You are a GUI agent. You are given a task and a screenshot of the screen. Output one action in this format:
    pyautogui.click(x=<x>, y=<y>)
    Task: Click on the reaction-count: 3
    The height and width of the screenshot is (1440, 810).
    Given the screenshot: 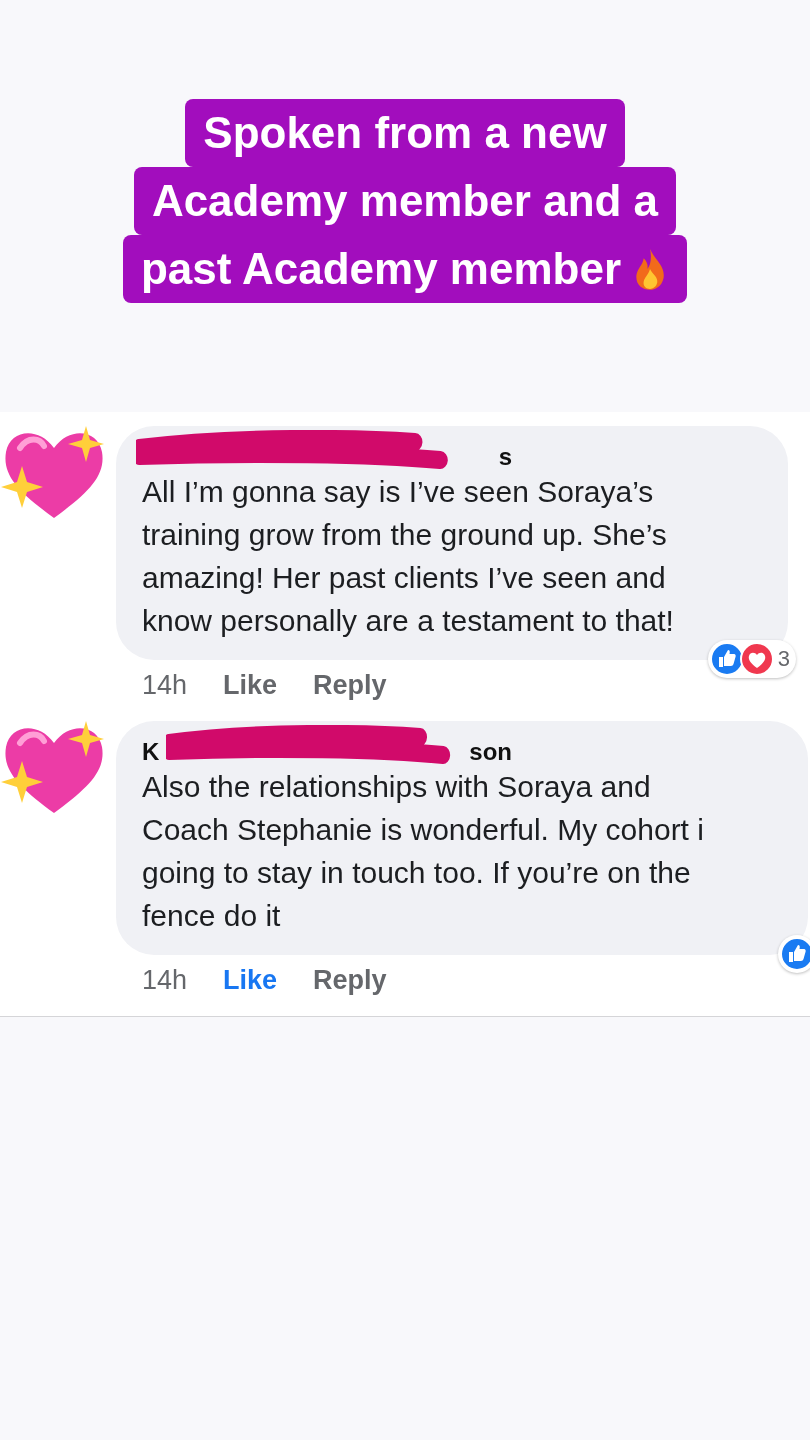 What is the action you would take?
    pyautogui.click(x=783, y=659)
    